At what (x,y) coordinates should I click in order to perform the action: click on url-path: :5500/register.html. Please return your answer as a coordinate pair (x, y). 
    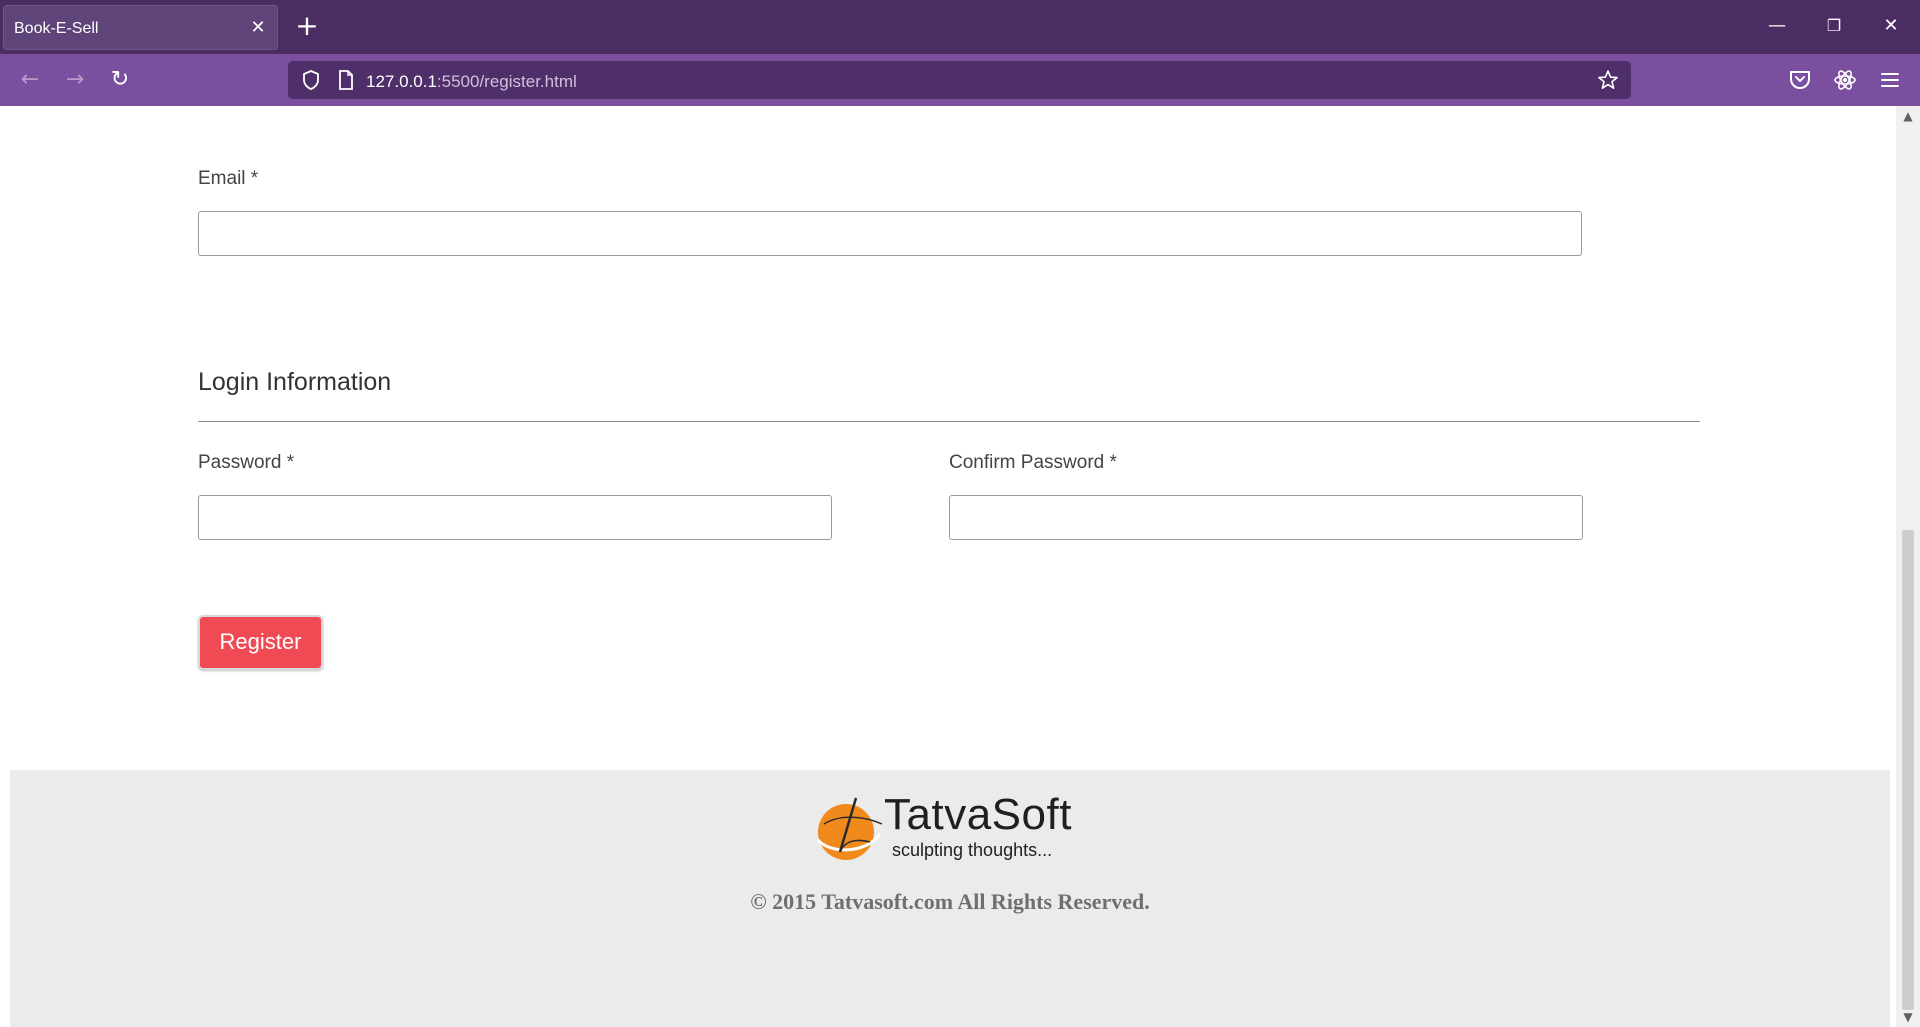
    Looking at the image, I should click on (506, 81).